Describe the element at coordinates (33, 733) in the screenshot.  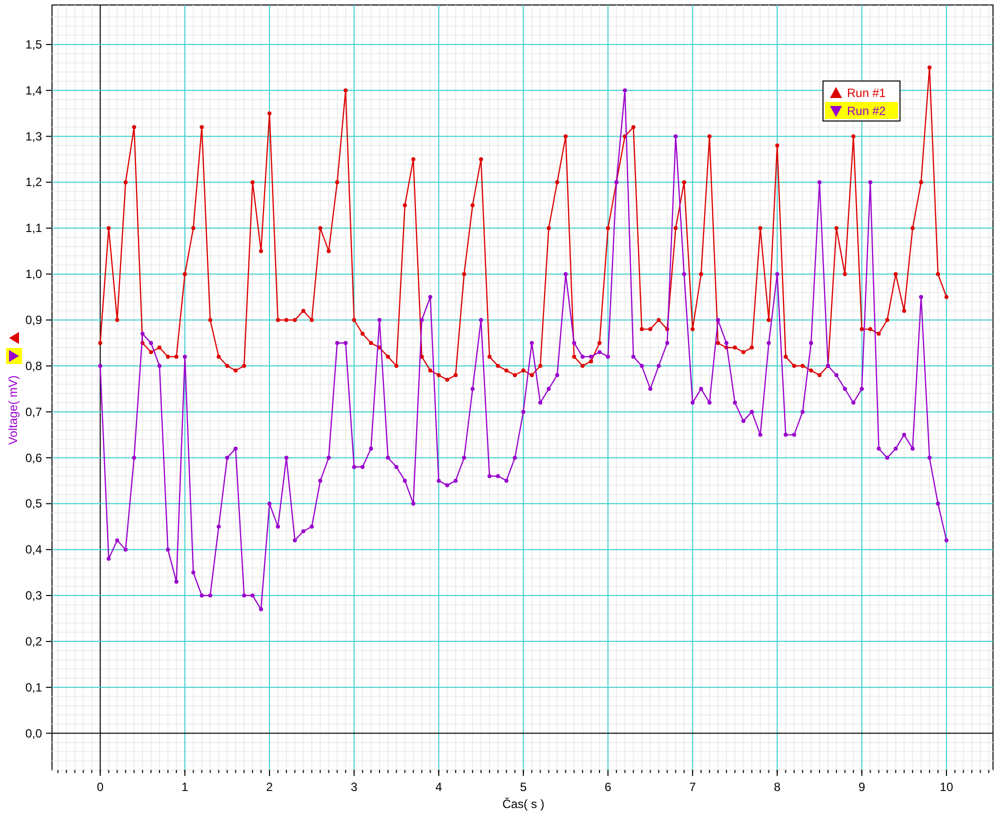
I see `y-tick-label: 0,0` at that location.